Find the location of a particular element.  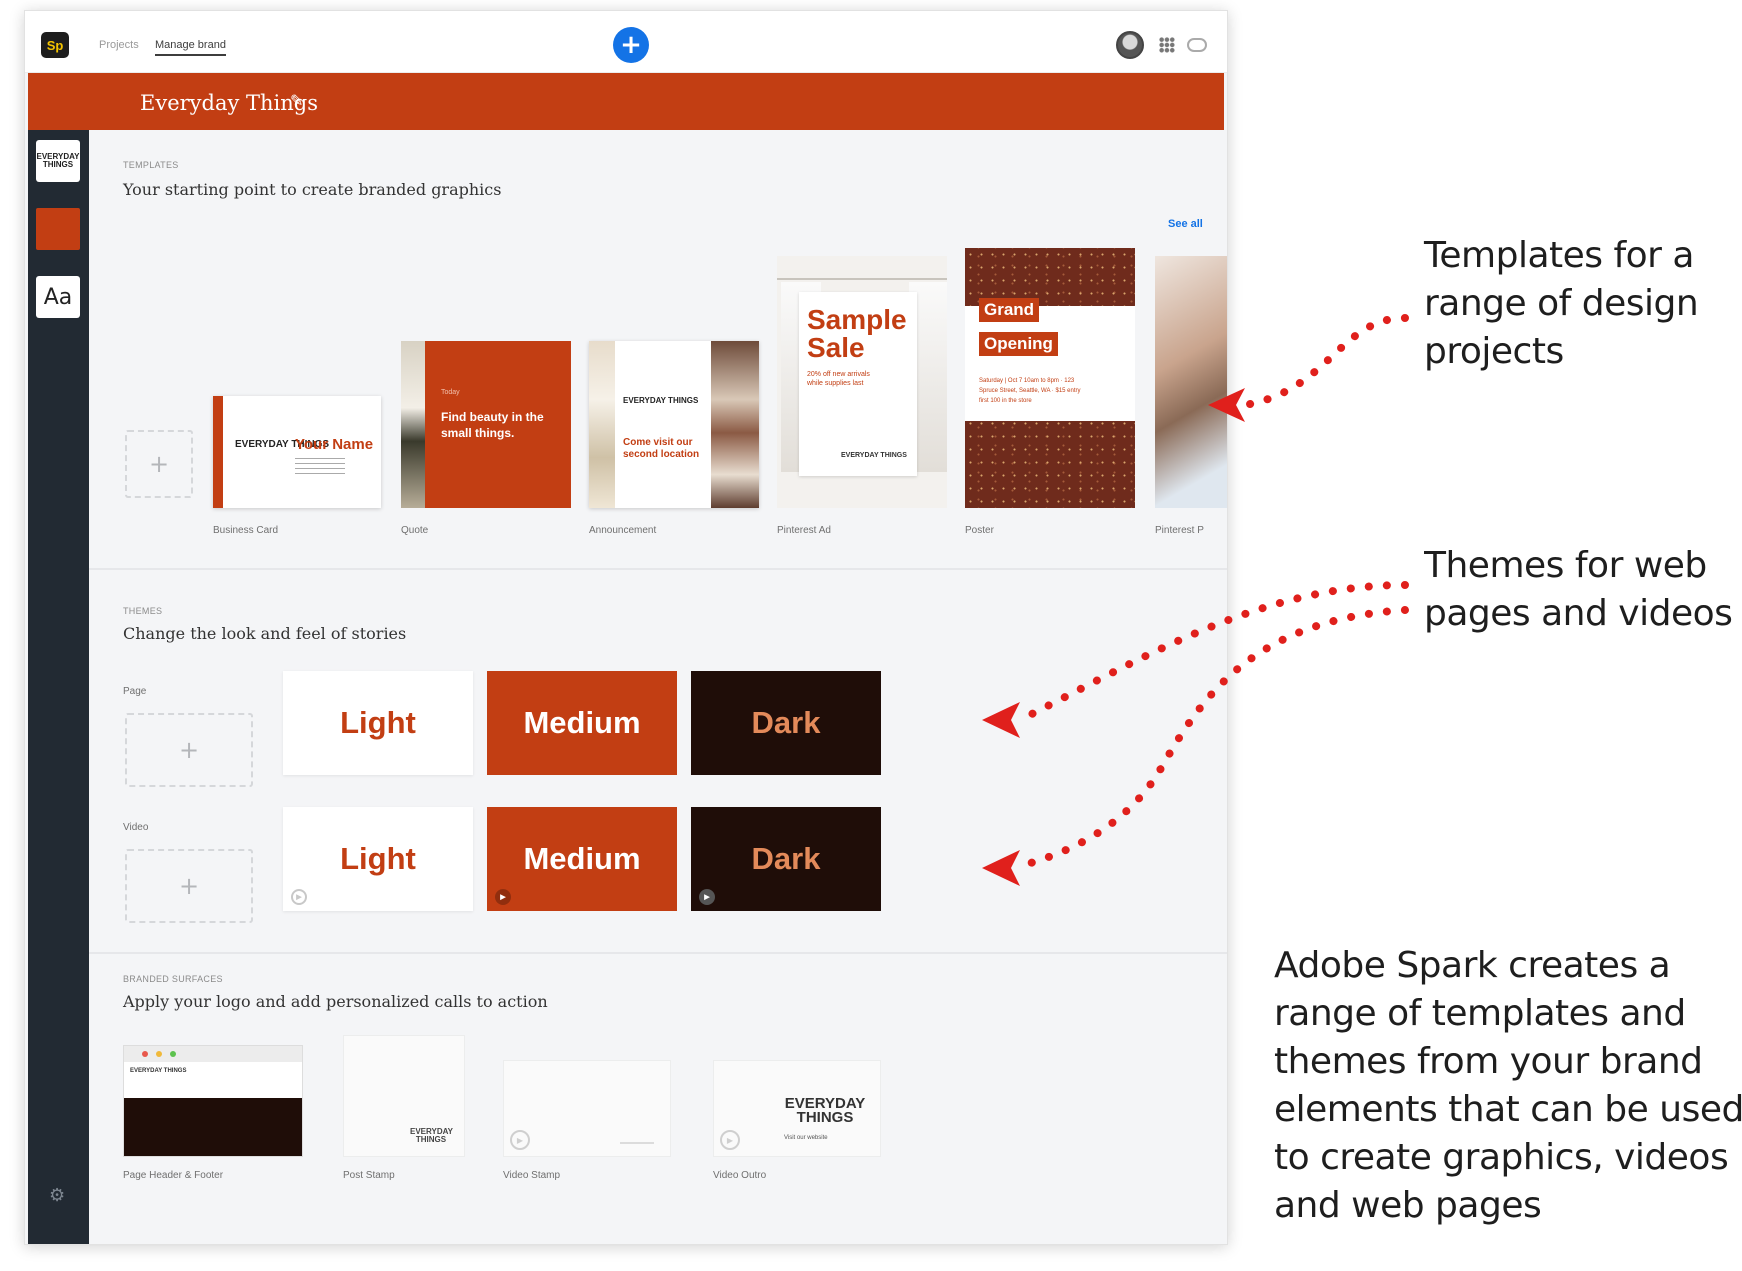

surface-video-outro: EVERYDAY THINGS Visit our website ▶ is located at coordinates (797, 1108).